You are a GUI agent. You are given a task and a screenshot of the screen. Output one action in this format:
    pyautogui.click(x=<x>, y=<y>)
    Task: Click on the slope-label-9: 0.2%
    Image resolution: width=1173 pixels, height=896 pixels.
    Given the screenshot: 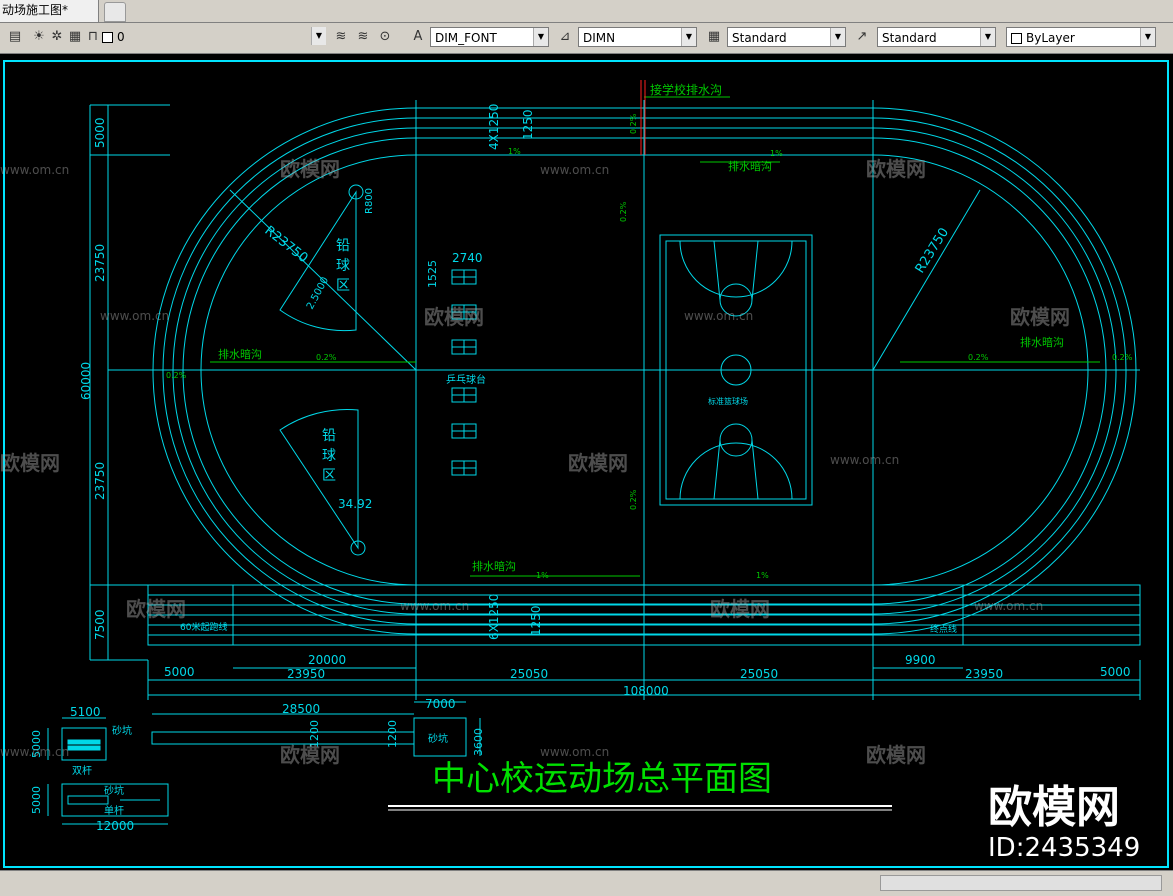 What is the action you would take?
    pyautogui.click(x=623, y=211)
    